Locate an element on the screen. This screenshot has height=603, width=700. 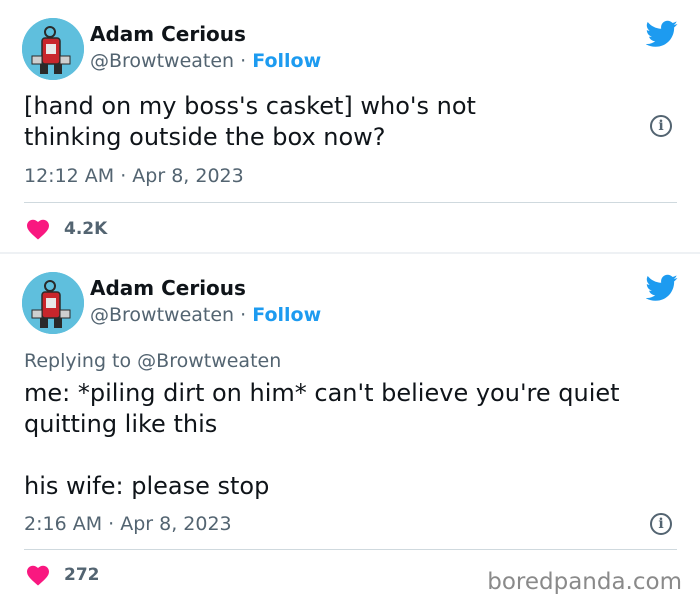
replying-to: Replying to @Browtweaten is located at coordinates (152, 361).